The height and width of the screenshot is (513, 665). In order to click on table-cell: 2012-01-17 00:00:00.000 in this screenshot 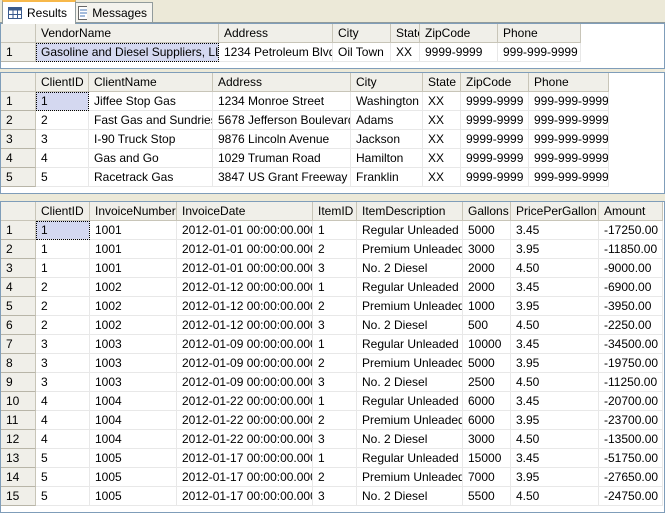, I will do `click(245, 496)`.